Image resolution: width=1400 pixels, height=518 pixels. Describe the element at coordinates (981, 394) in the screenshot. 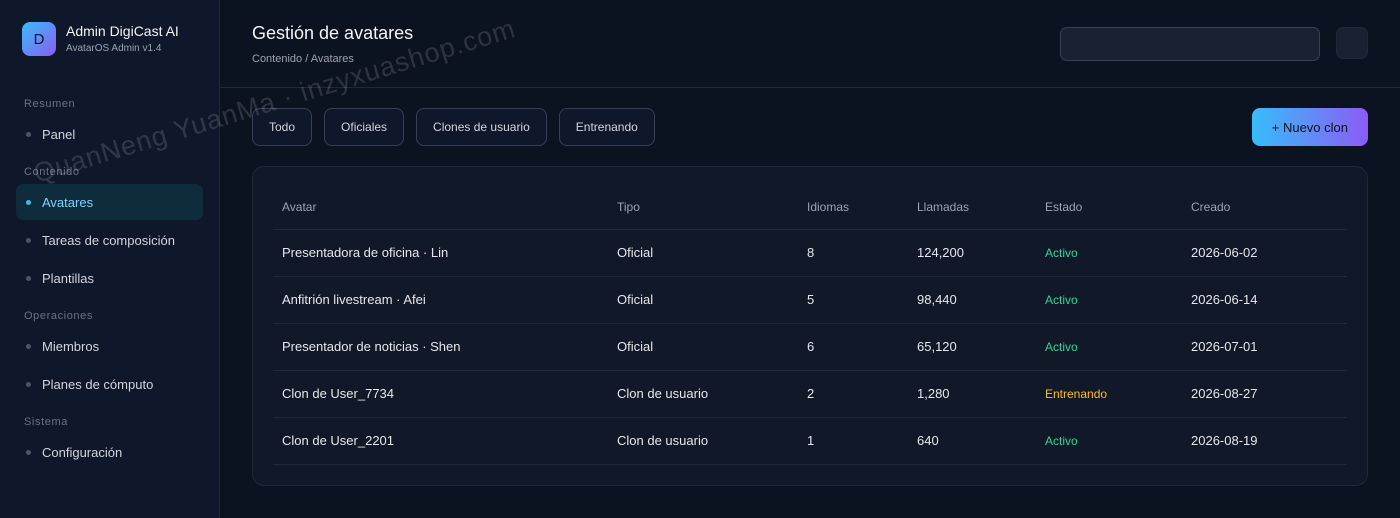

I see `cell-llamadas: 1,280` at that location.